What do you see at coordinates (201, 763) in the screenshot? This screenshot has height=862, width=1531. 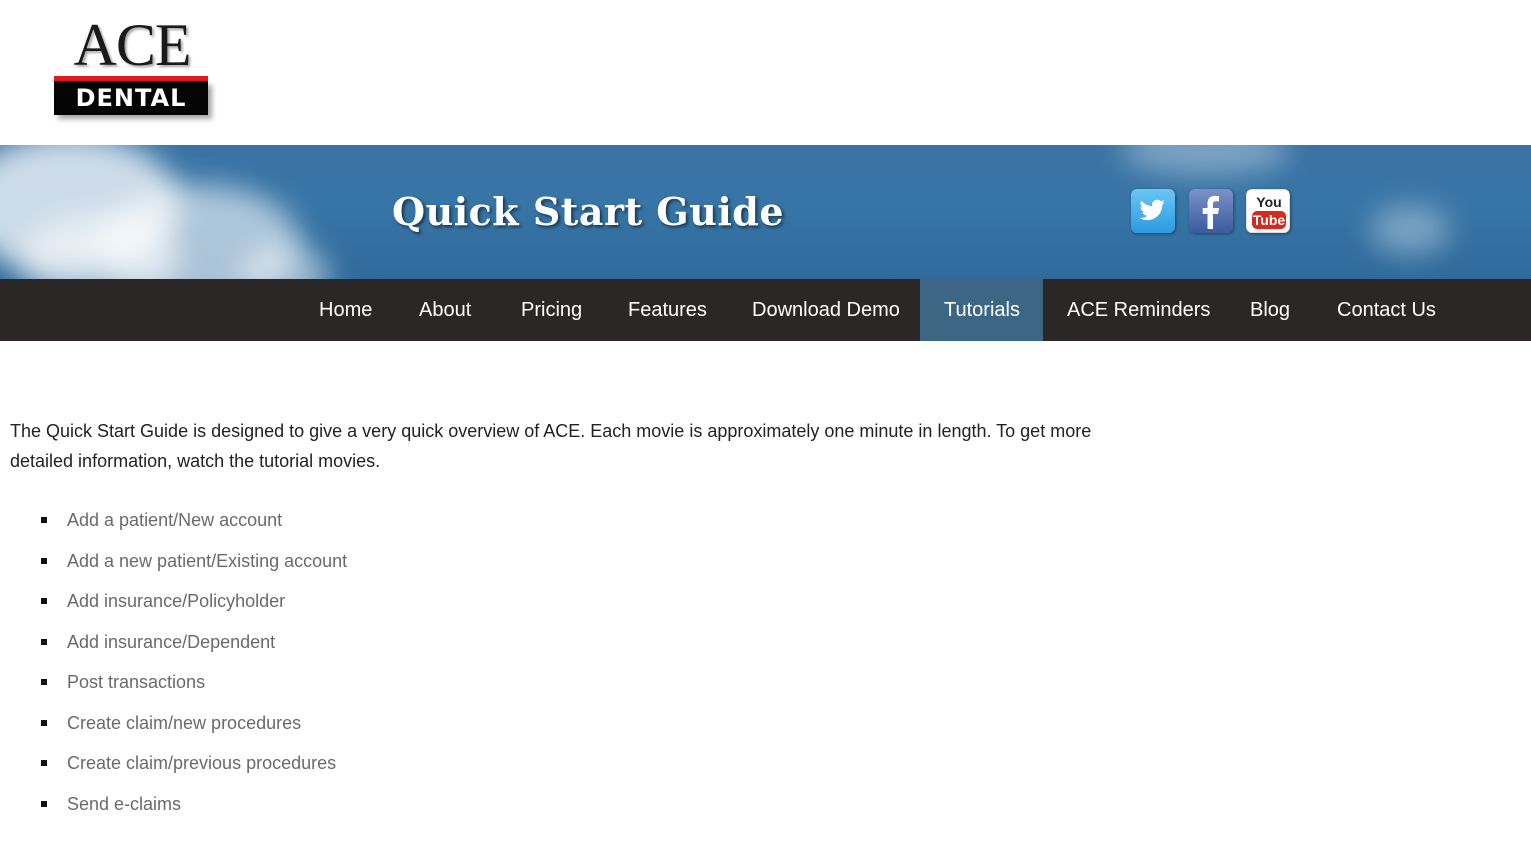 I see `guide-link-create-claim-previous-procedures: Create claim/previous procedures` at bounding box center [201, 763].